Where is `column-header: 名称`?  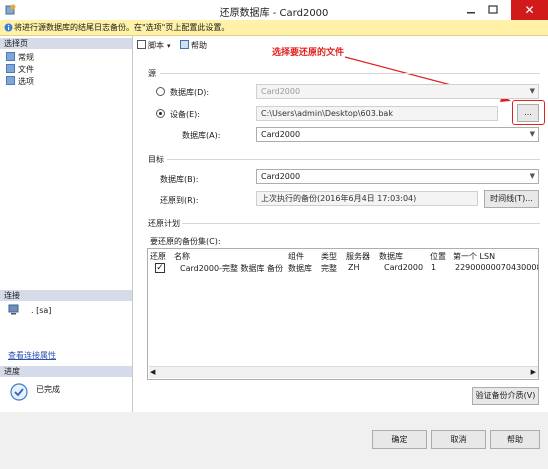 column-header: 名称 is located at coordinates (182, 256).